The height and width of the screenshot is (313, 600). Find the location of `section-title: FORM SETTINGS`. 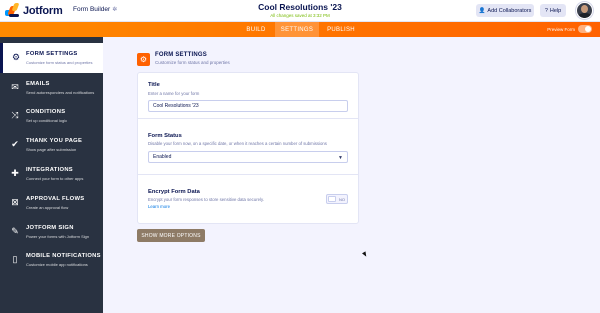

section-title: FORM SETTINGS is located at coordinates (181, 55).